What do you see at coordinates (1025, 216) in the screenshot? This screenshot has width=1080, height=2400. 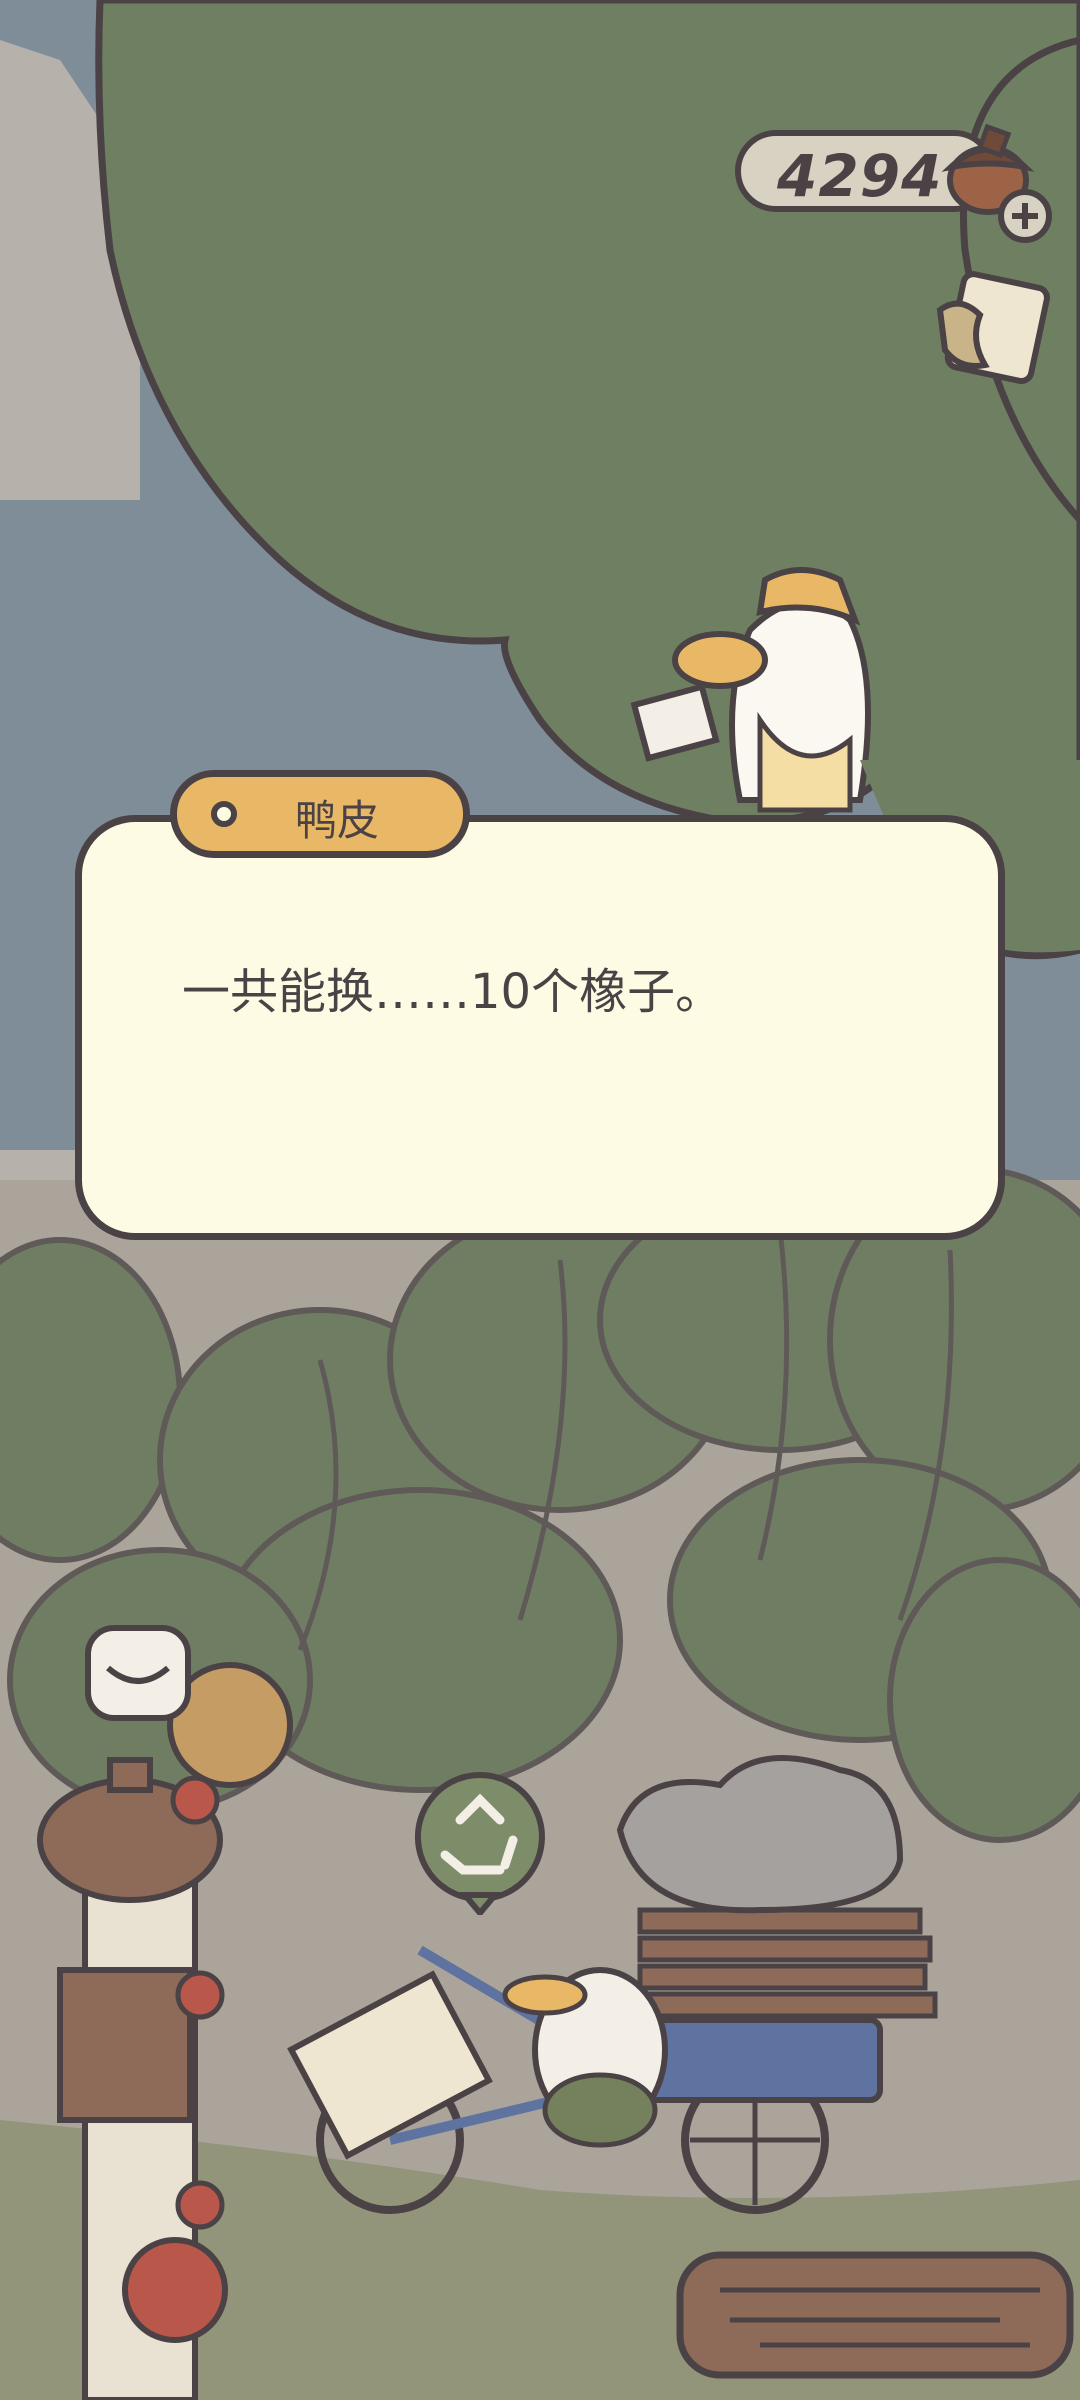 I see `add-acorns-icon` at bounding box center [1025, 216].